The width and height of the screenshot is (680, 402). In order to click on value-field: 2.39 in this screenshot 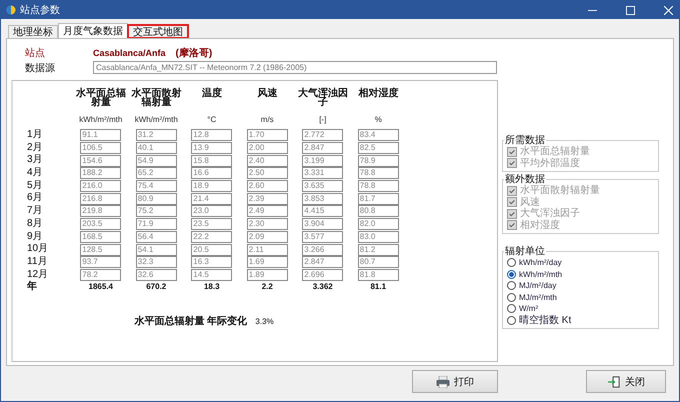, I will do `click(267, 198)`.